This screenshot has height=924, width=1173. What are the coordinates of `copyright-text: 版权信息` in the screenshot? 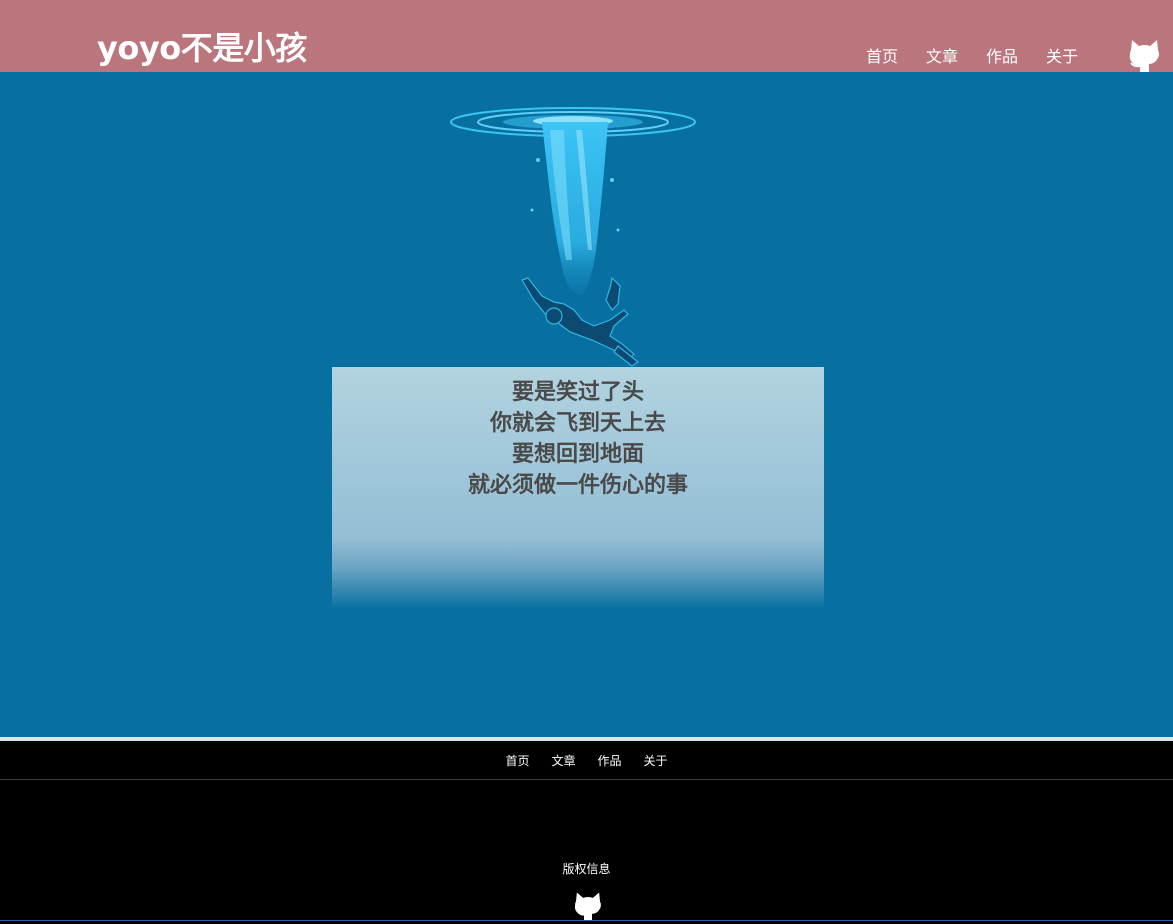 It's located at (586, 869).